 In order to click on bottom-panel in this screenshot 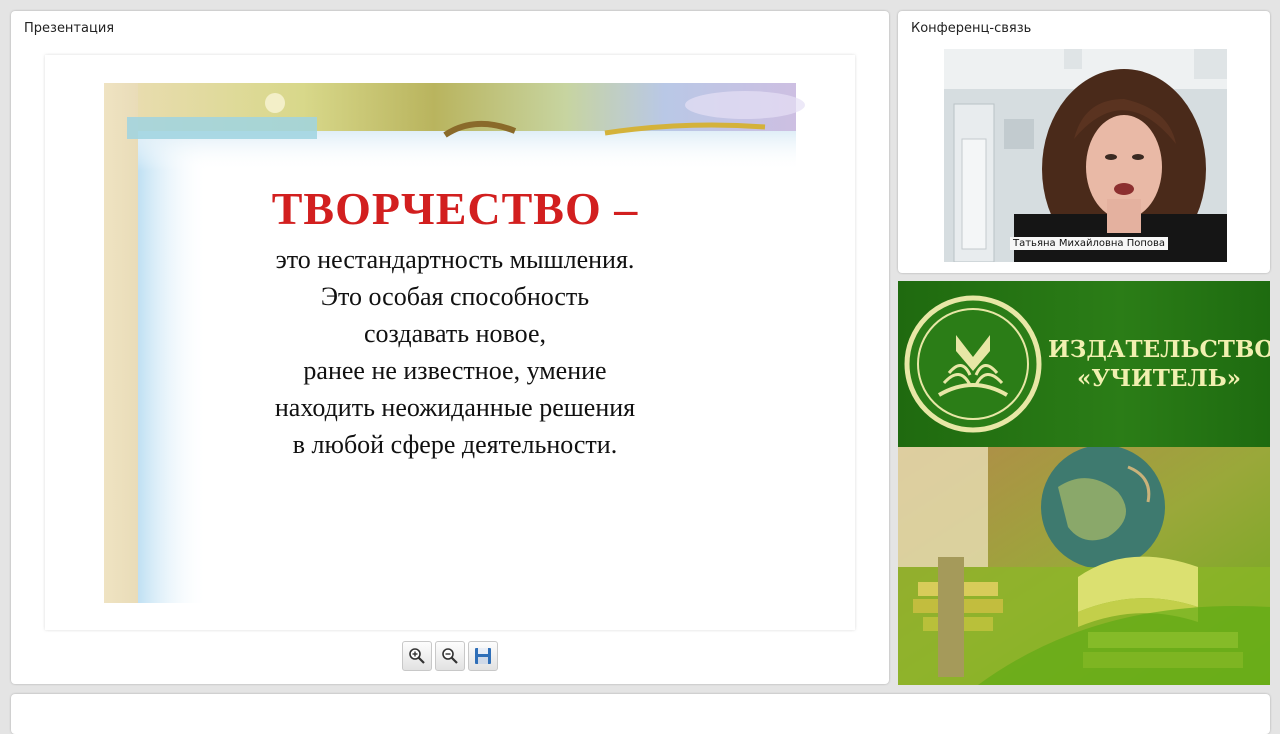, I will do `click(640, 714)`.